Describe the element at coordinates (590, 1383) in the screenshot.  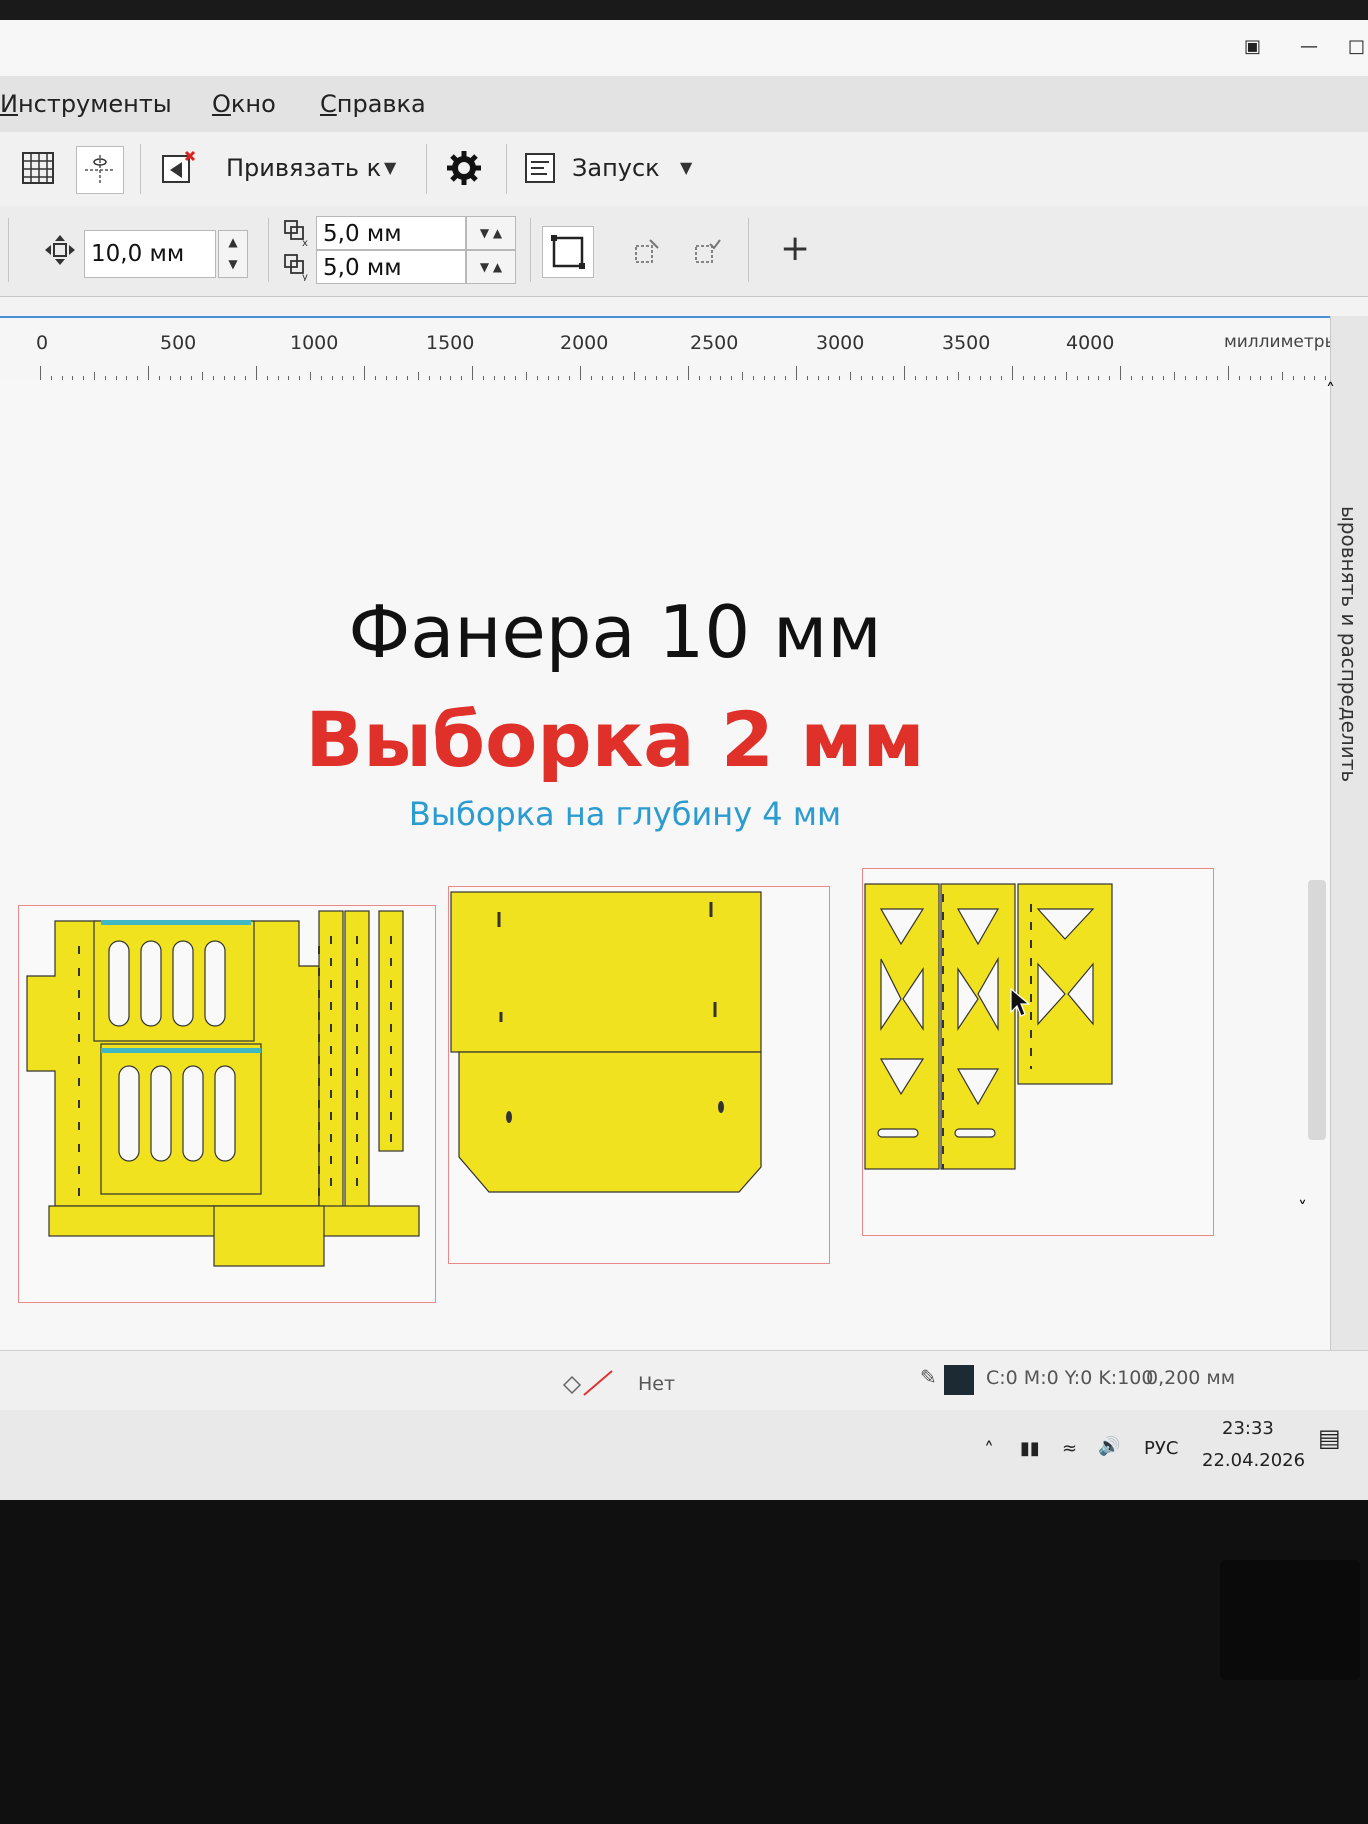
I see `fill-indicator-icon` at that location.